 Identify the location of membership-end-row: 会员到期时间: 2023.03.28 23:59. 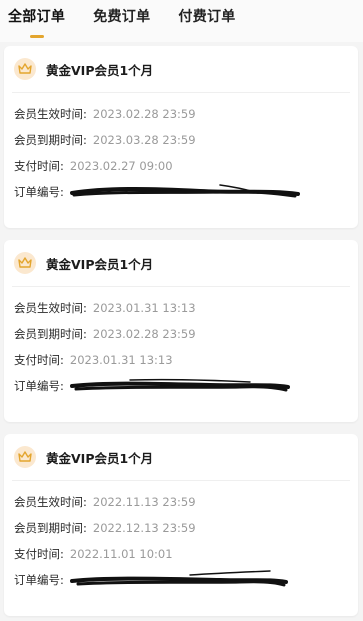
(181, 140).